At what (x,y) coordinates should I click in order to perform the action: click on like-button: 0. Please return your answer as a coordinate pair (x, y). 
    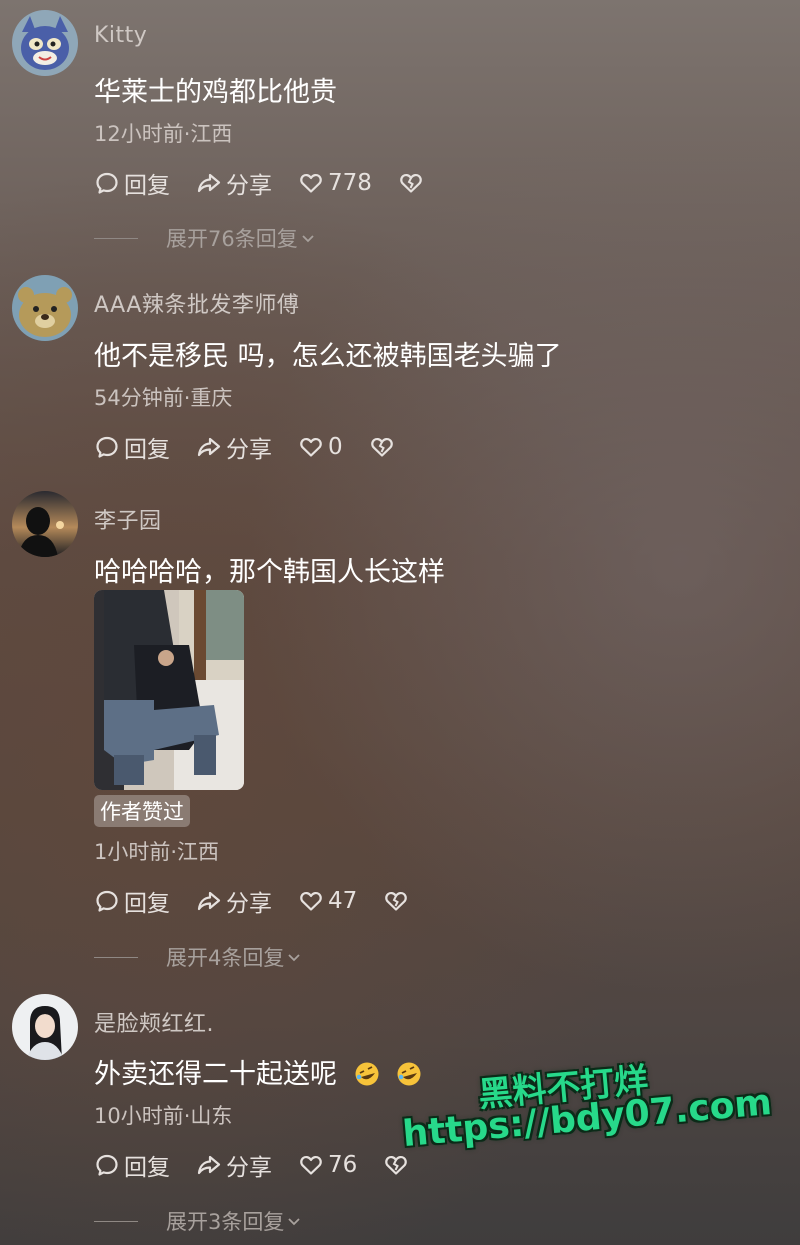
    Looking at the image, I should click on (320, 447).